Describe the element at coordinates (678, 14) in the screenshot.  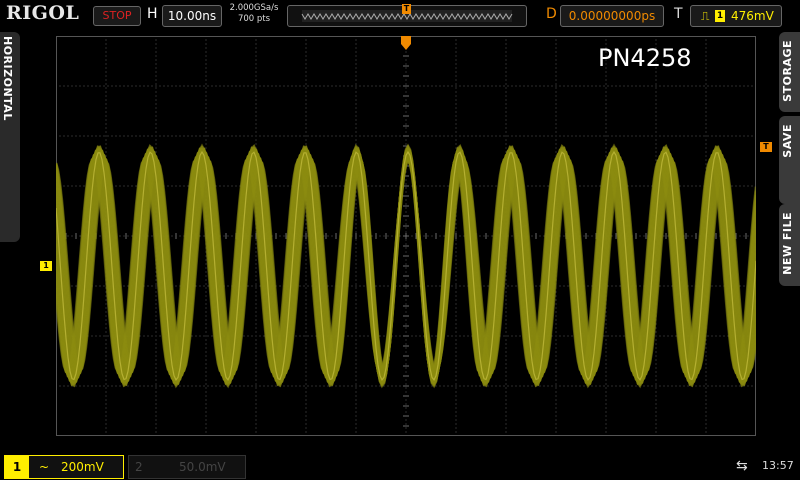
I see `trigger-label: T` at that location.